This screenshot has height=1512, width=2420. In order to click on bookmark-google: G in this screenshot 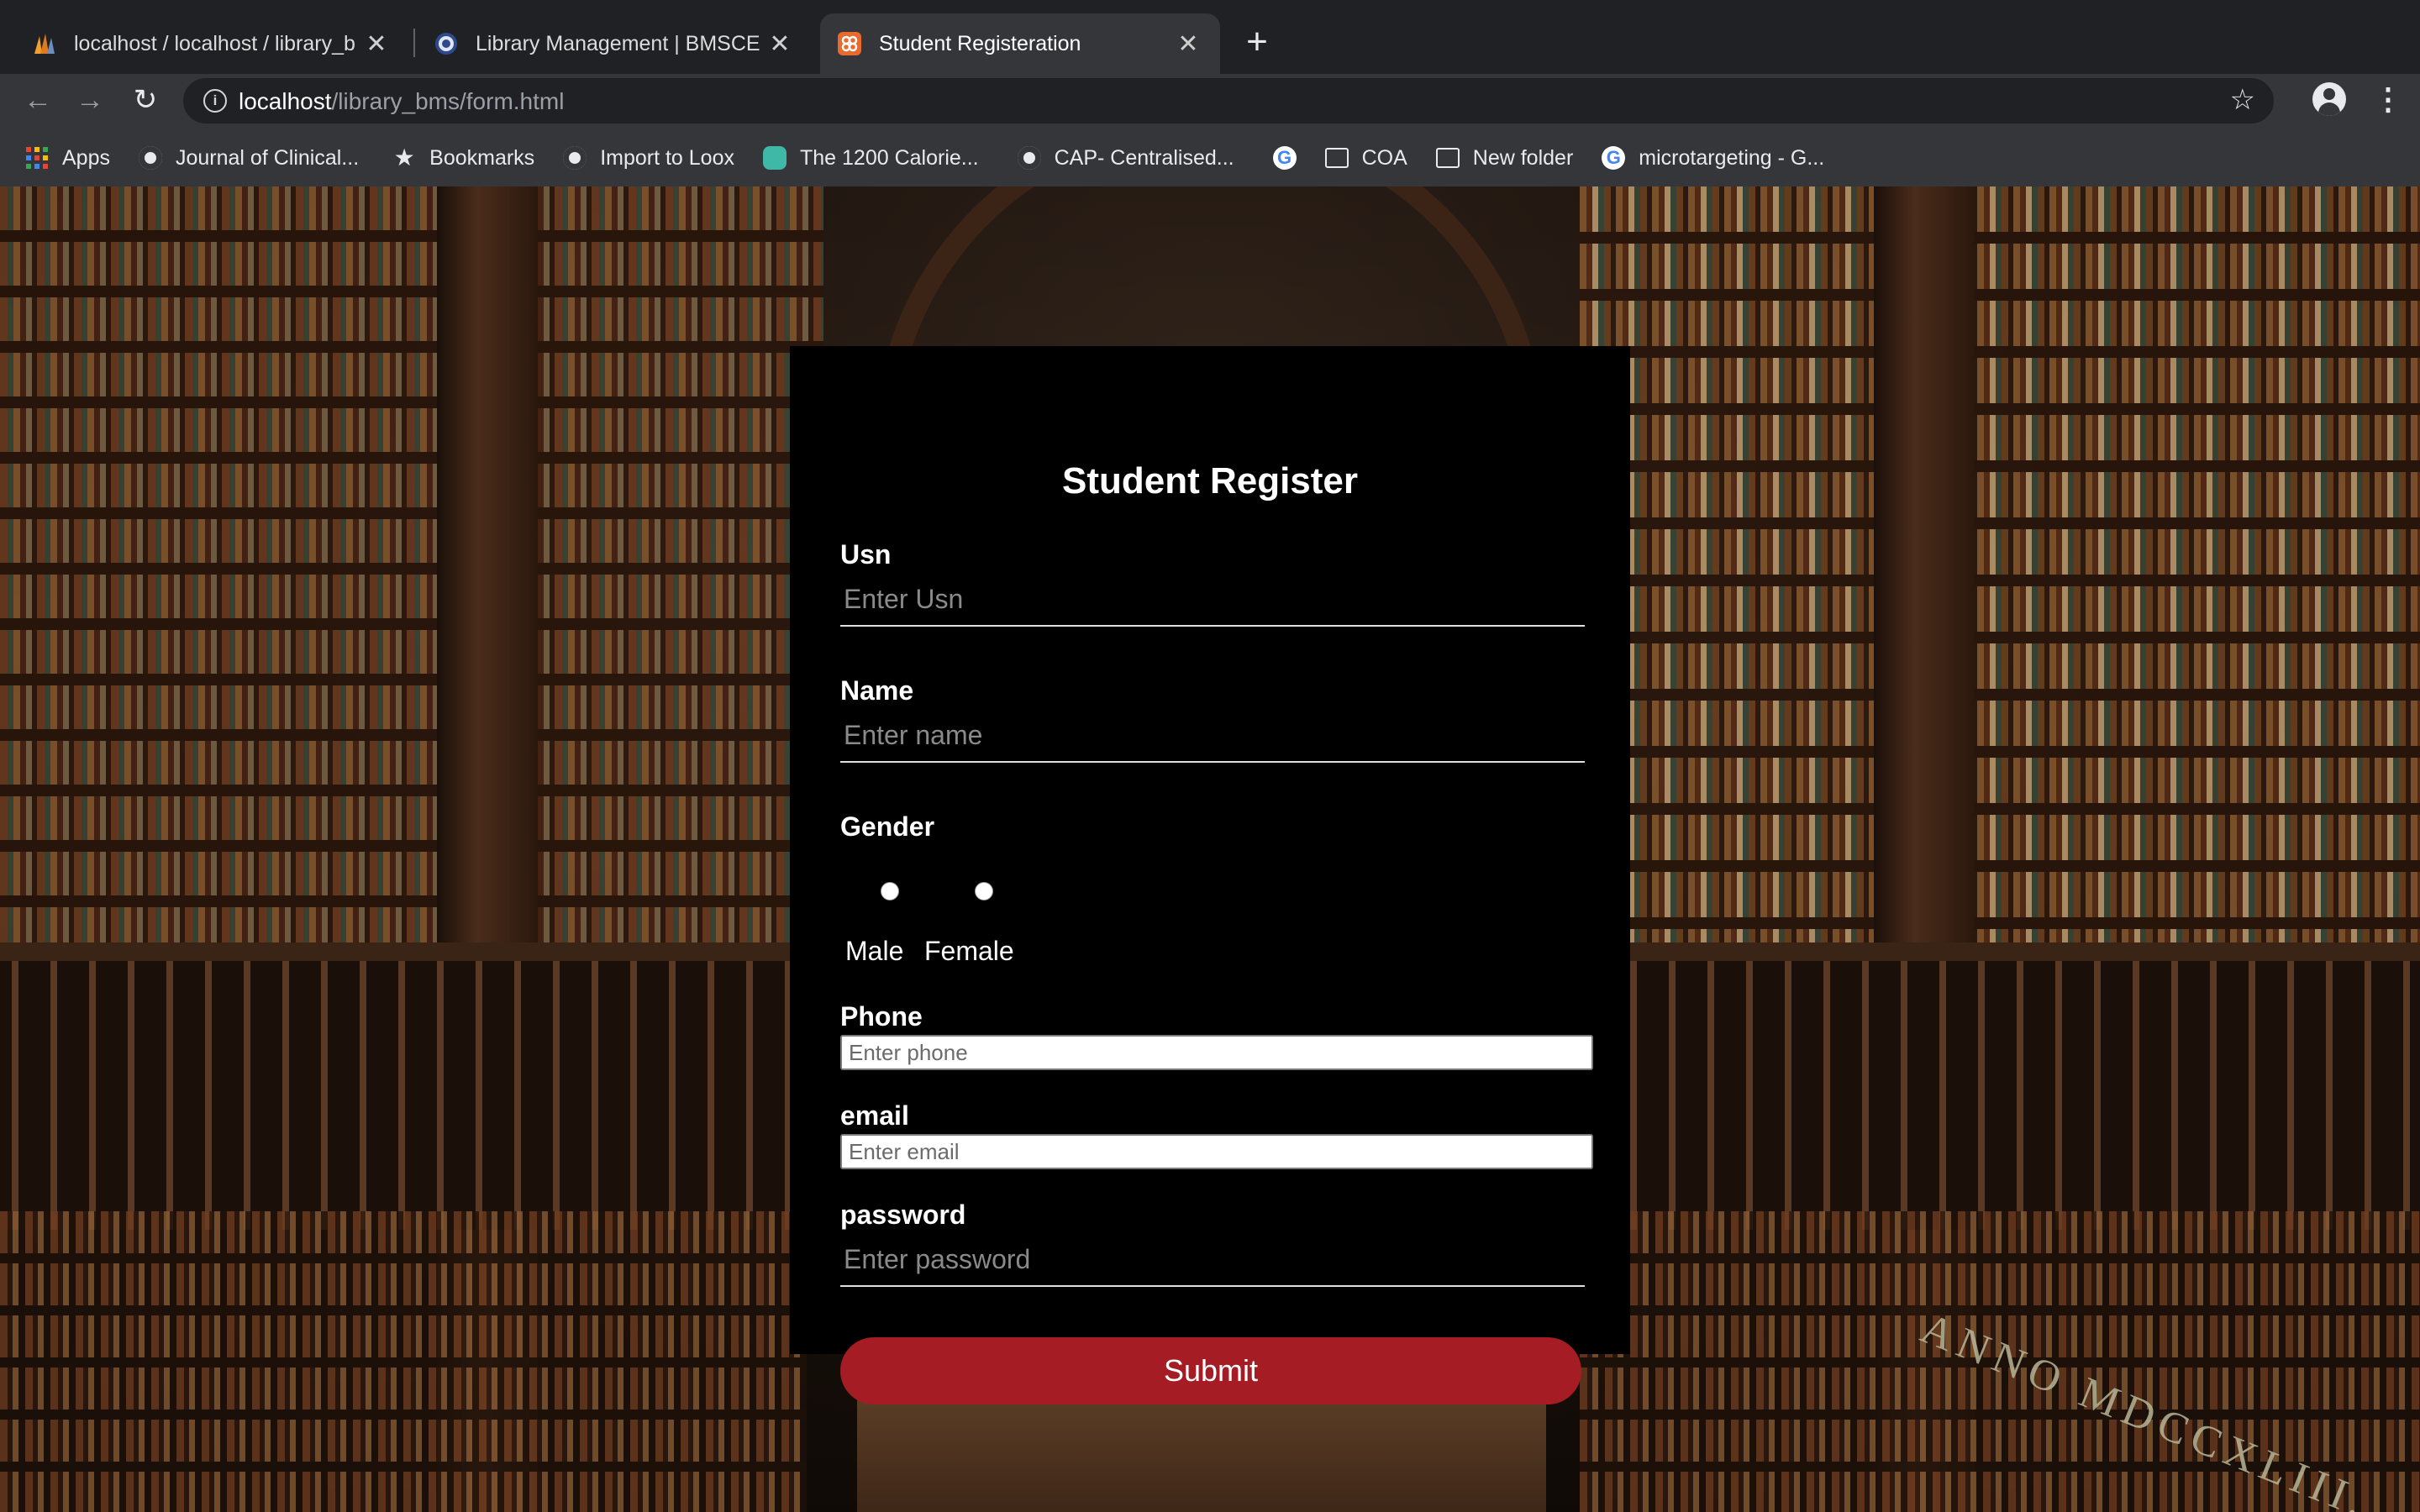, I will do `click(1285, 158)`.